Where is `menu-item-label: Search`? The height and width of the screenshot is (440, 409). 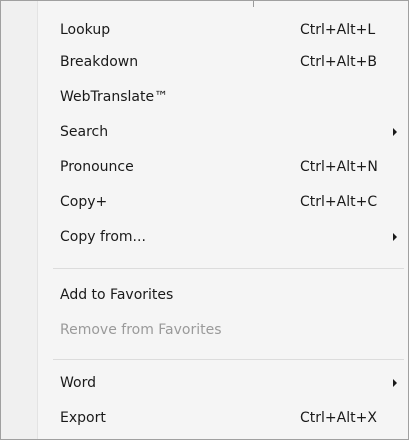
menu-item-label: Search is located at coordinates (84, 132).